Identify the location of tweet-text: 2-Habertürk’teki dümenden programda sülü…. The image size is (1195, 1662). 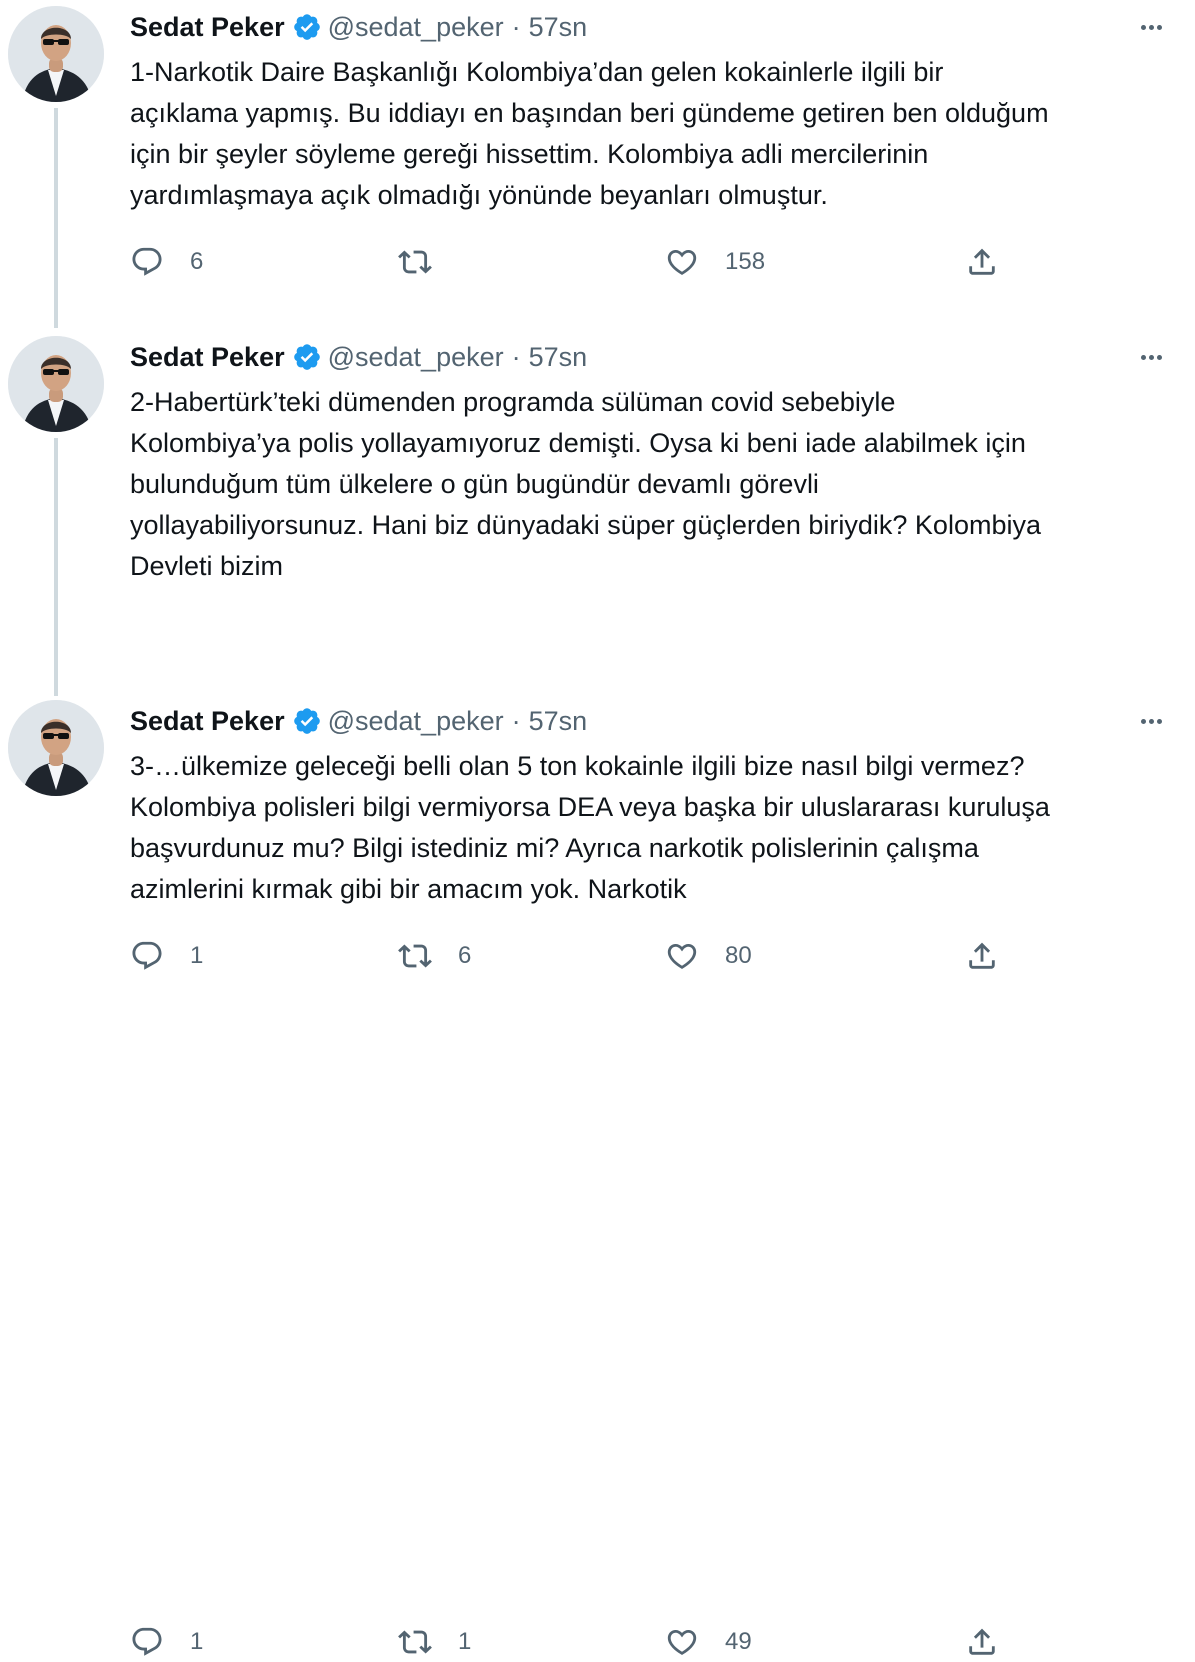
(585, 484).